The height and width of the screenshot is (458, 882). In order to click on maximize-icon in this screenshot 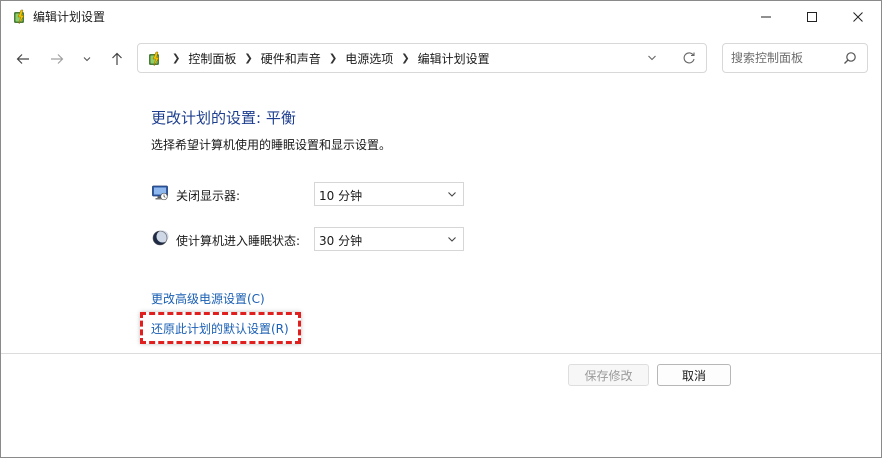, I will do `click(812, 17)`.